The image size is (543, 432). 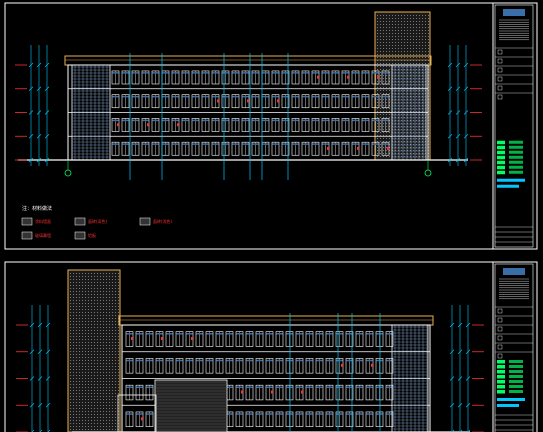 I want to click on legend-item-label: 涂料墙面, so click(x=43, y=221).